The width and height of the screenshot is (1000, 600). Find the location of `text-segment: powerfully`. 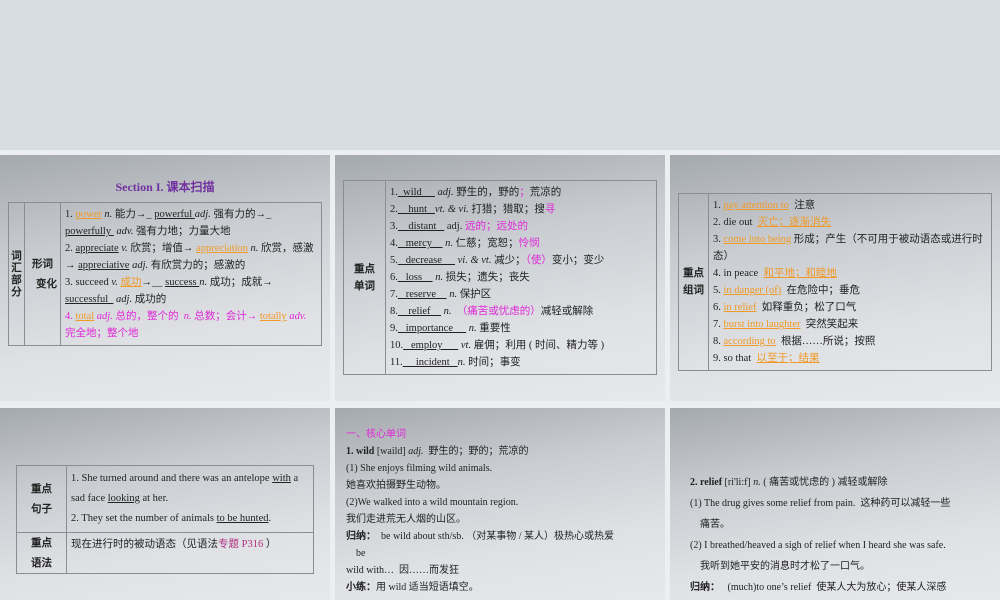

text-segment: powerfully is located at coordinates (89, 231).